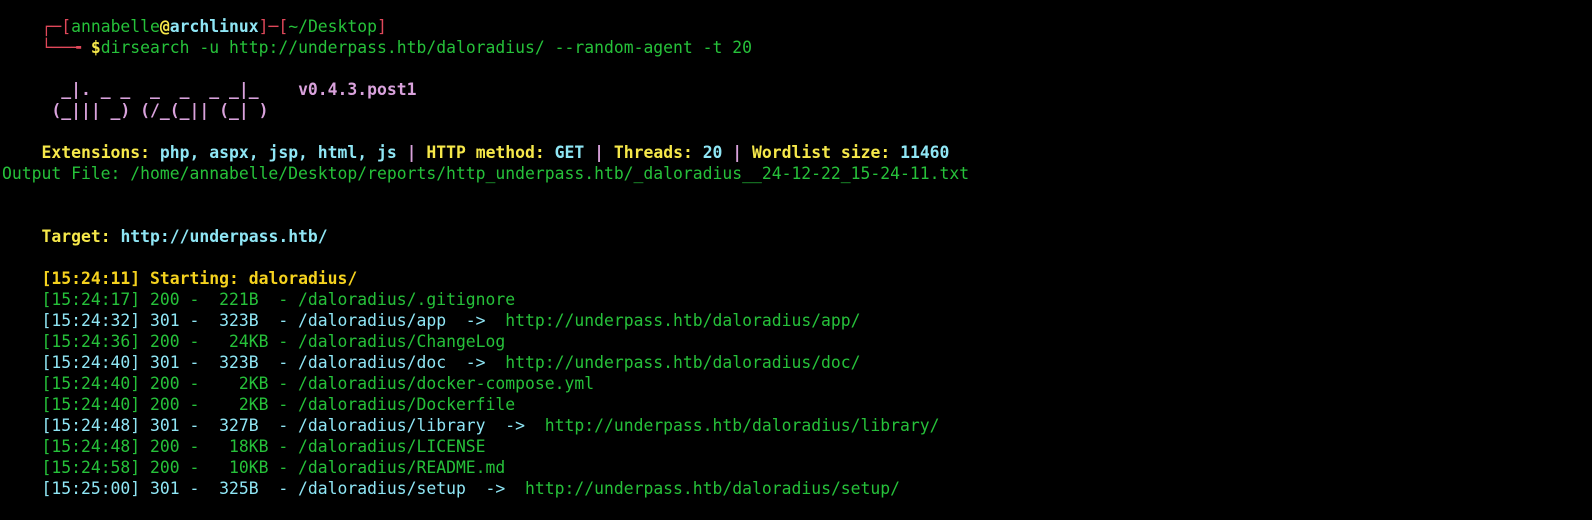 The height and width of the screenshot is (520, 1592). I want to click on prompt-close: ], so click(382, 26).